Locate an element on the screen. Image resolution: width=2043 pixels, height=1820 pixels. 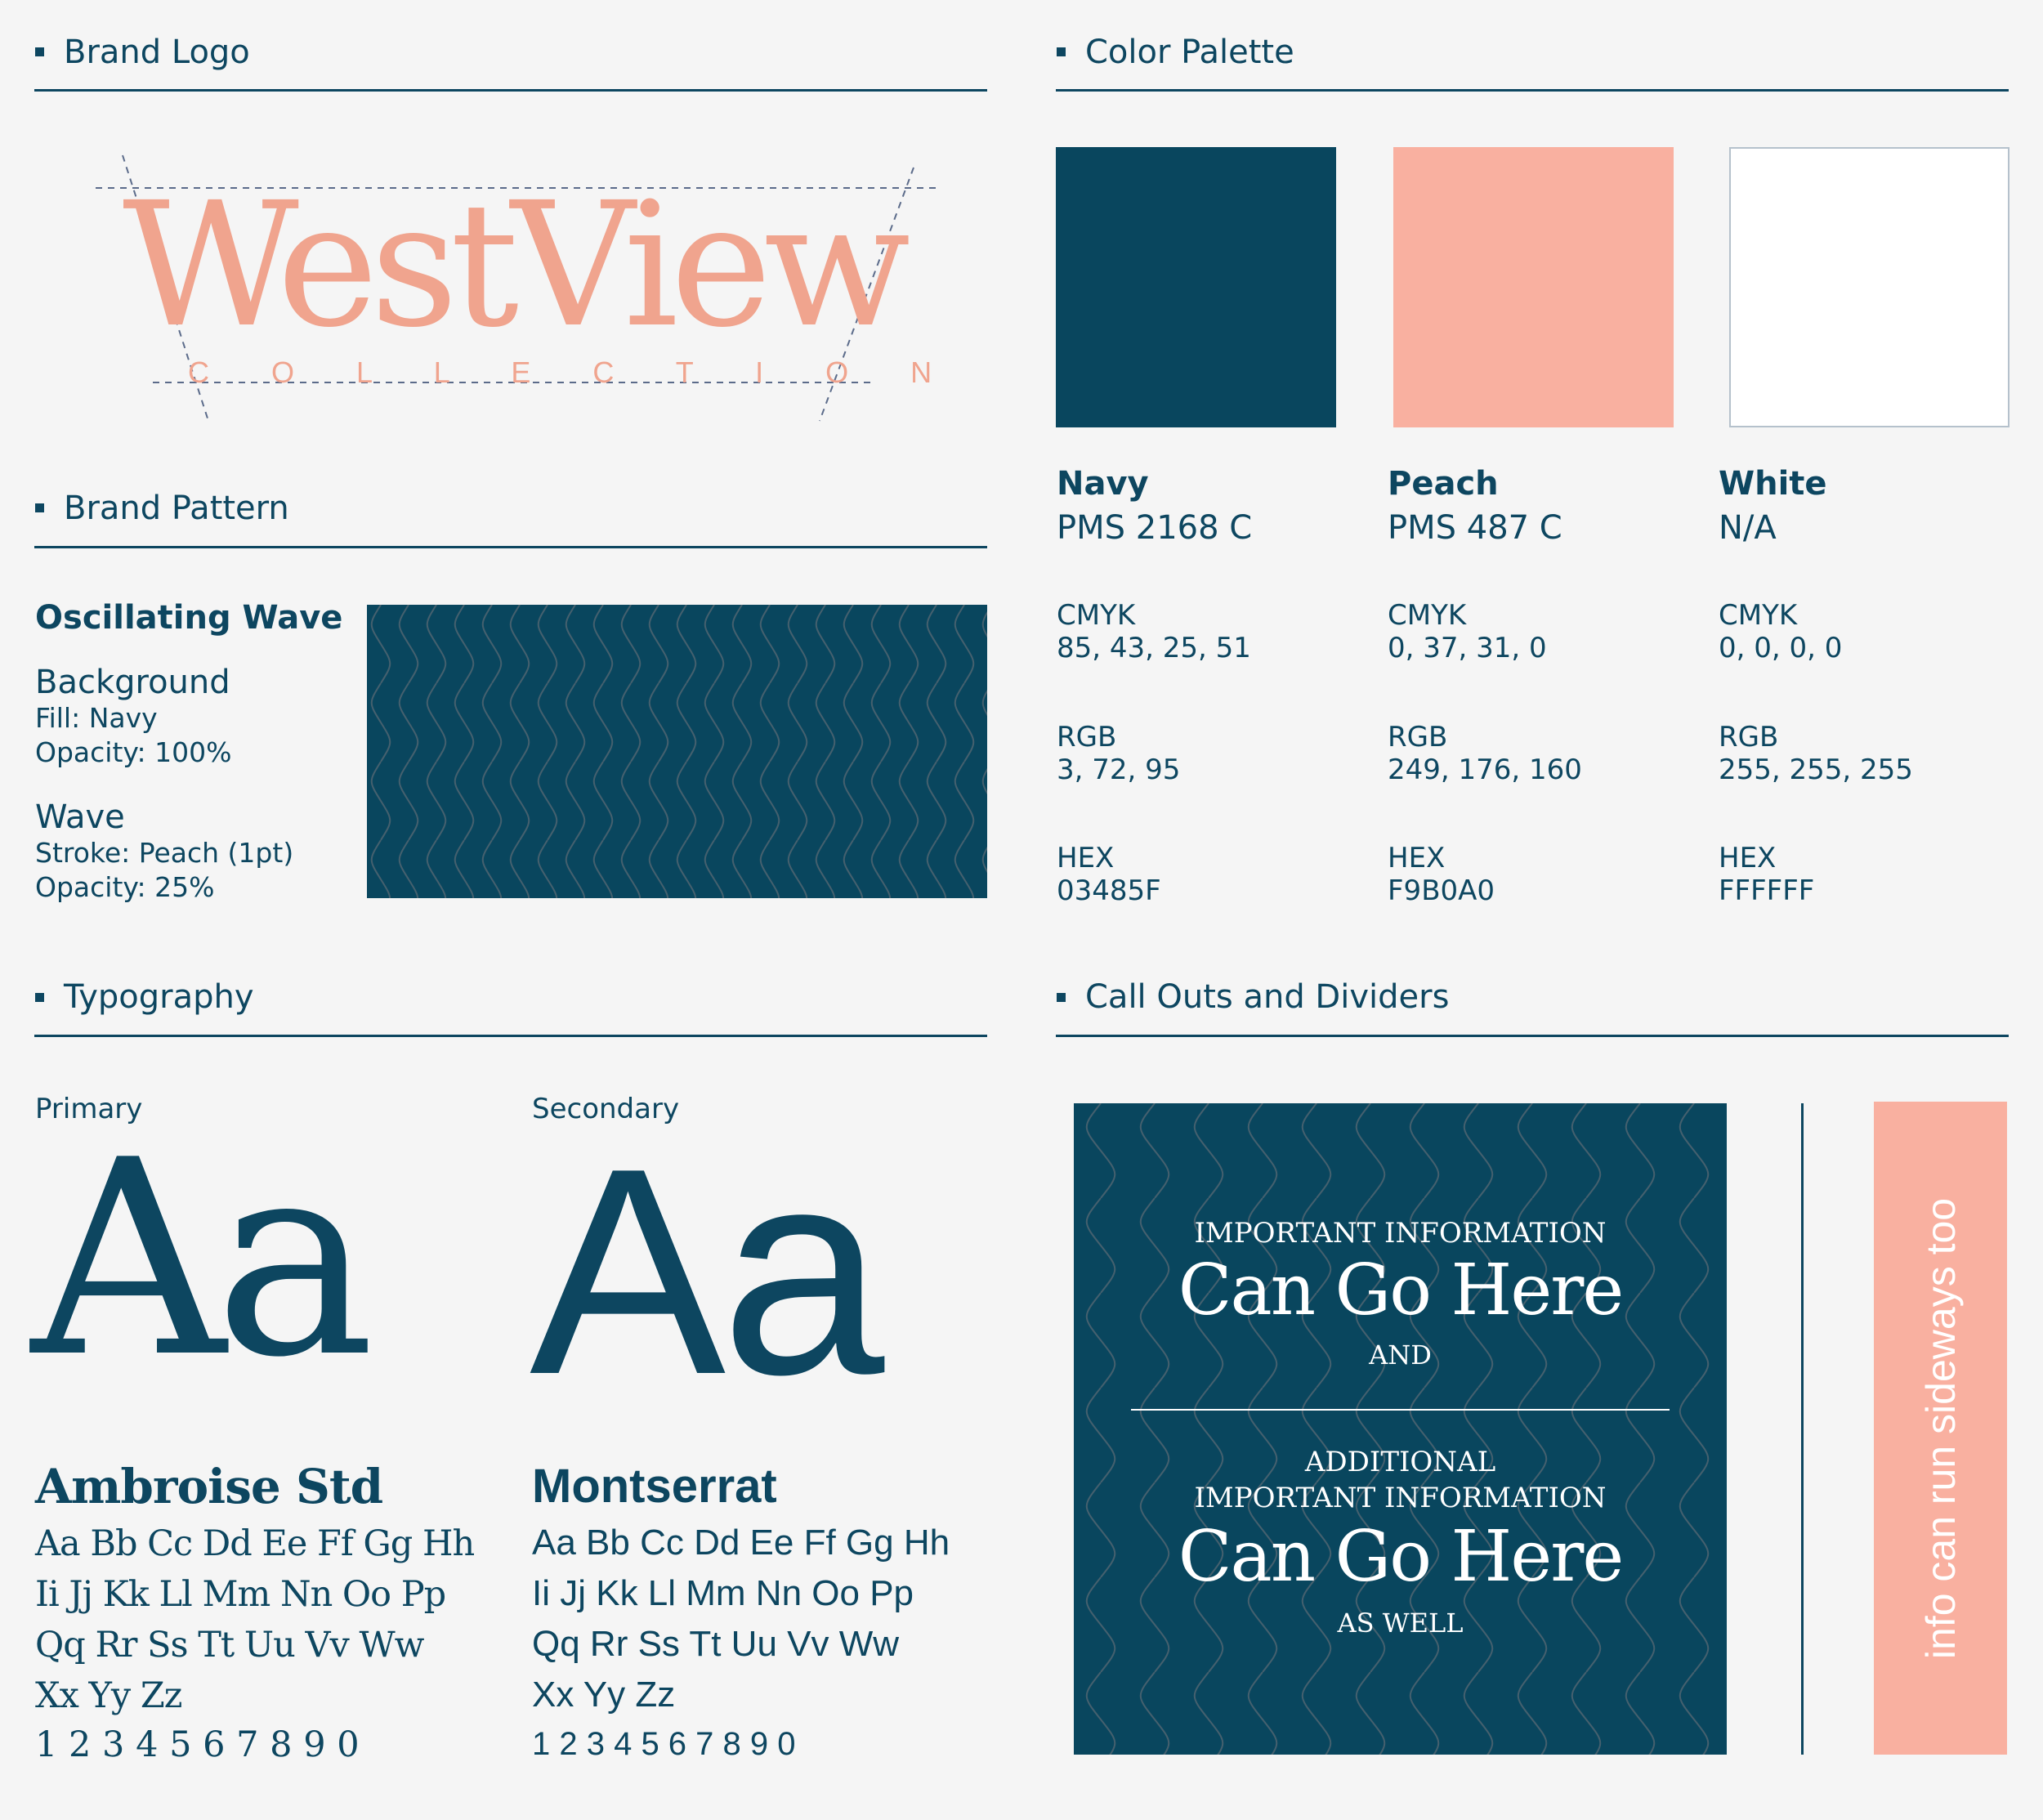
callout-divider is located at coordinates (1401, 1410).